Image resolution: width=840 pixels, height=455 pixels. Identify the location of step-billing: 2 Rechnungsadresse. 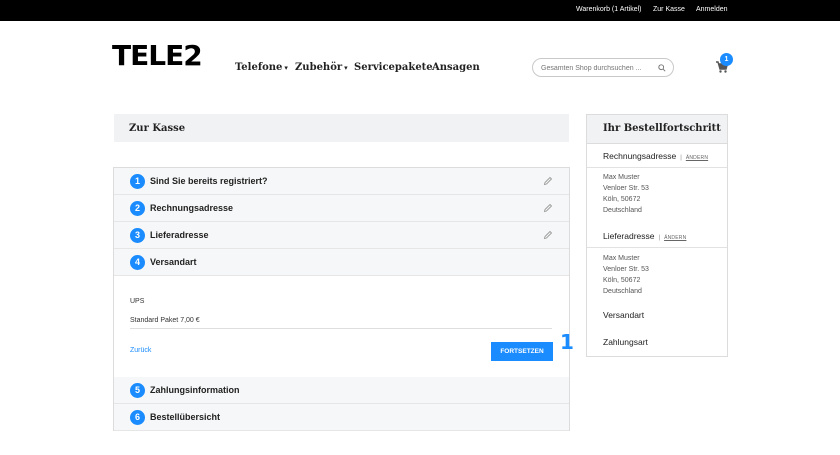
(341, 208).